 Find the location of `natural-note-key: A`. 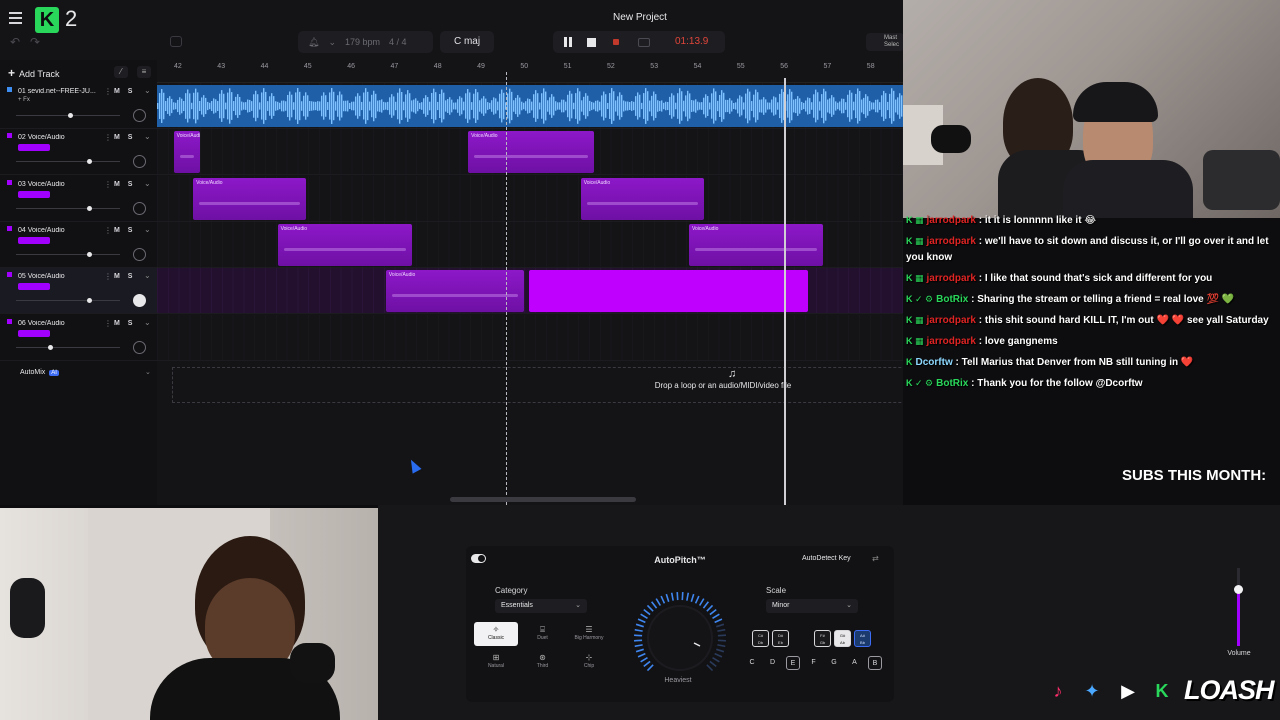

natural-note-key: A is located at coordinates (855, 663).